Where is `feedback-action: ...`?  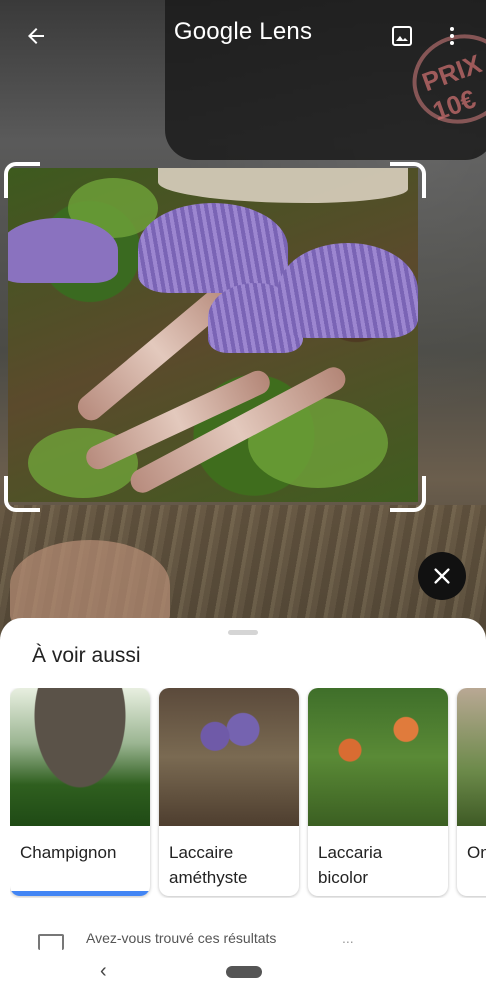 feedback-action: ... is located at coordinates (348, 938).